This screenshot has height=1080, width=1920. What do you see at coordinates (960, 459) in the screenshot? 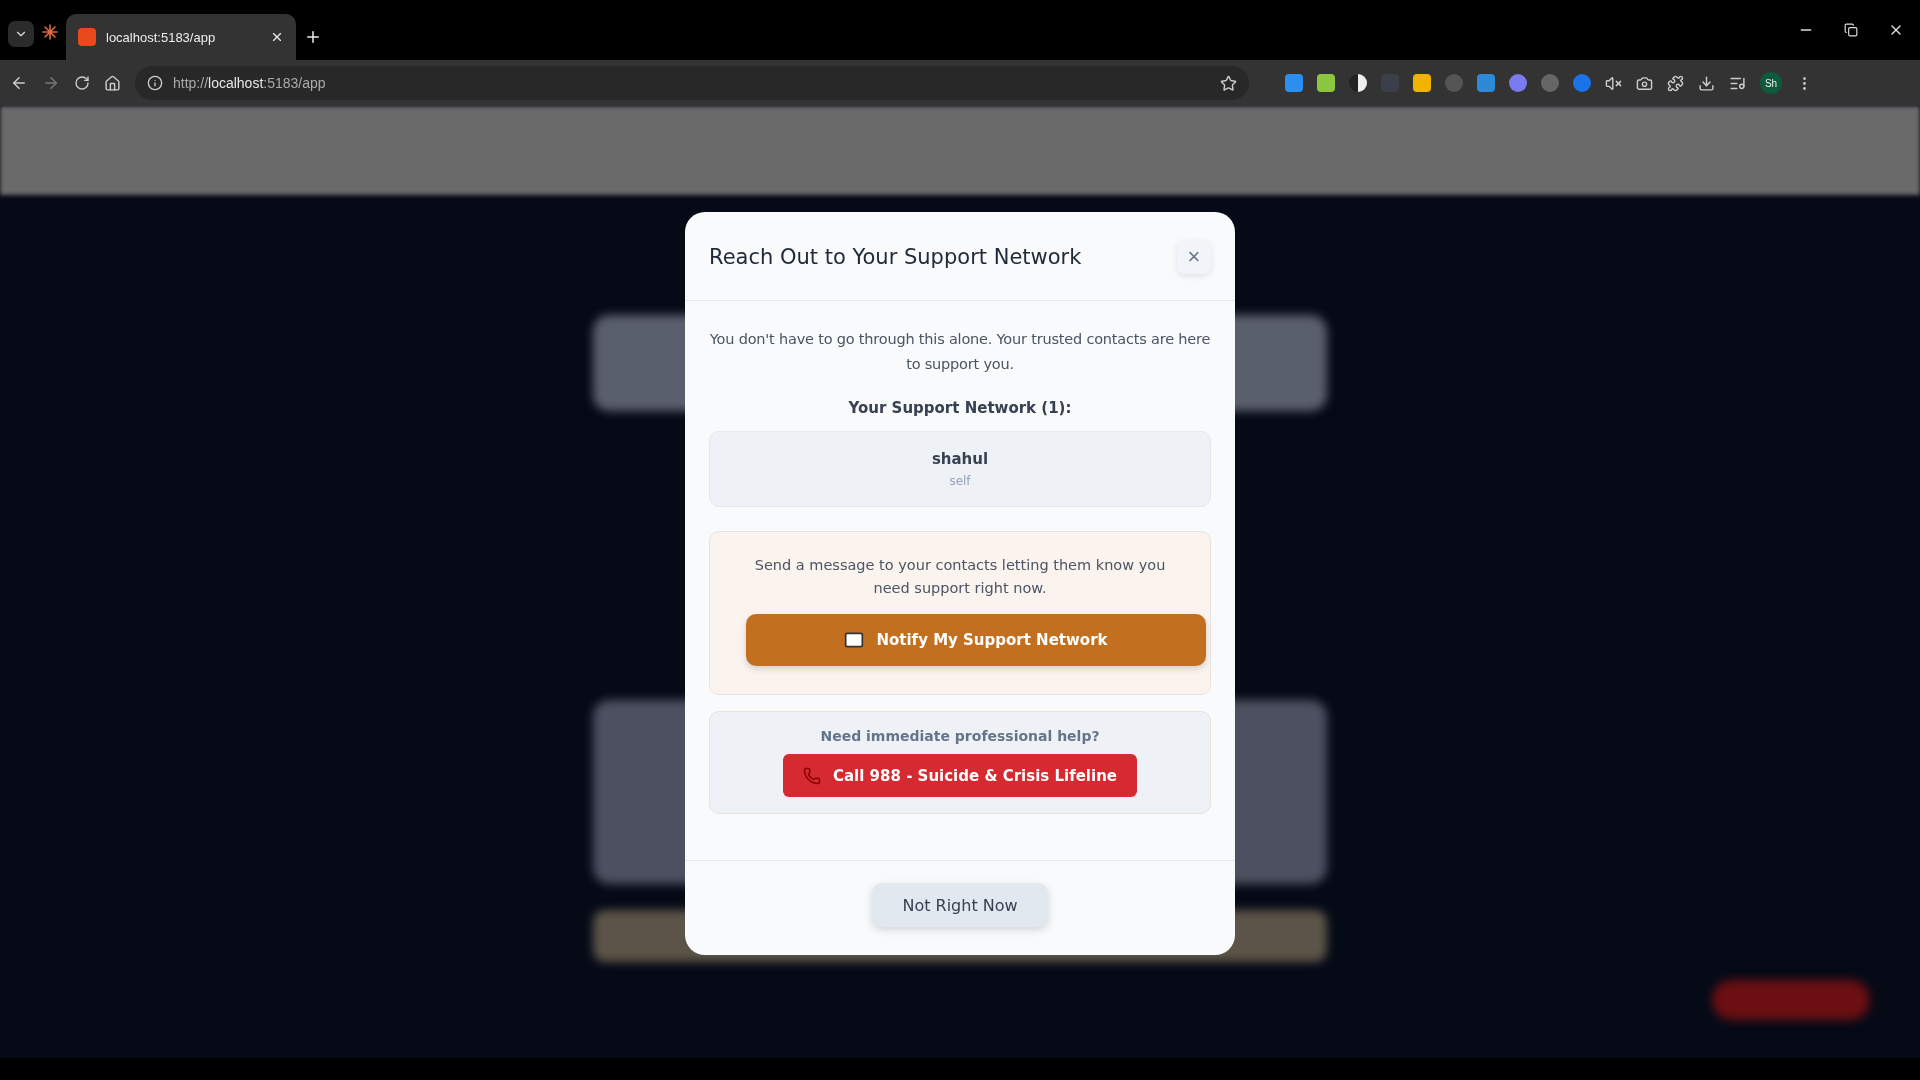
I see `contact-name: shahul` at bounding box center [960, 459].